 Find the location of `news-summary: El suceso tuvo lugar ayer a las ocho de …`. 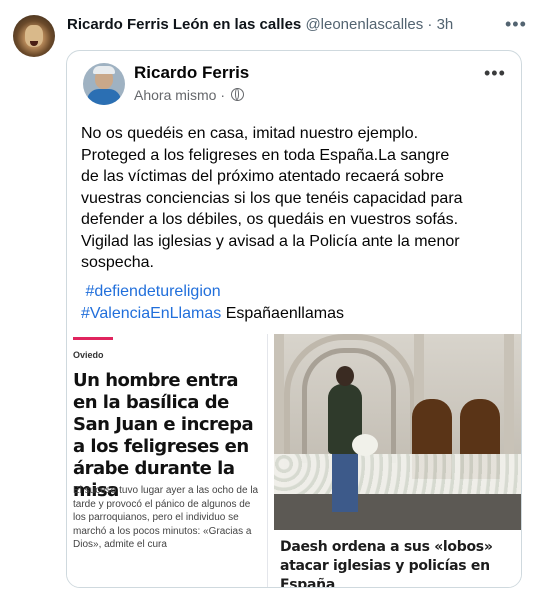

news-summary: El suceso tuvo lugar ayer a las ocho de … is located at coordinates (166, 517).